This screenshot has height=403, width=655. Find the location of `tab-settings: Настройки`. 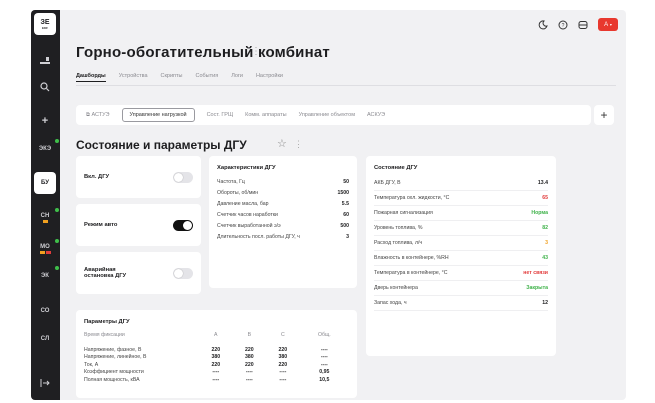

tab-settings: Настройки is located at coordinates (269, 77).